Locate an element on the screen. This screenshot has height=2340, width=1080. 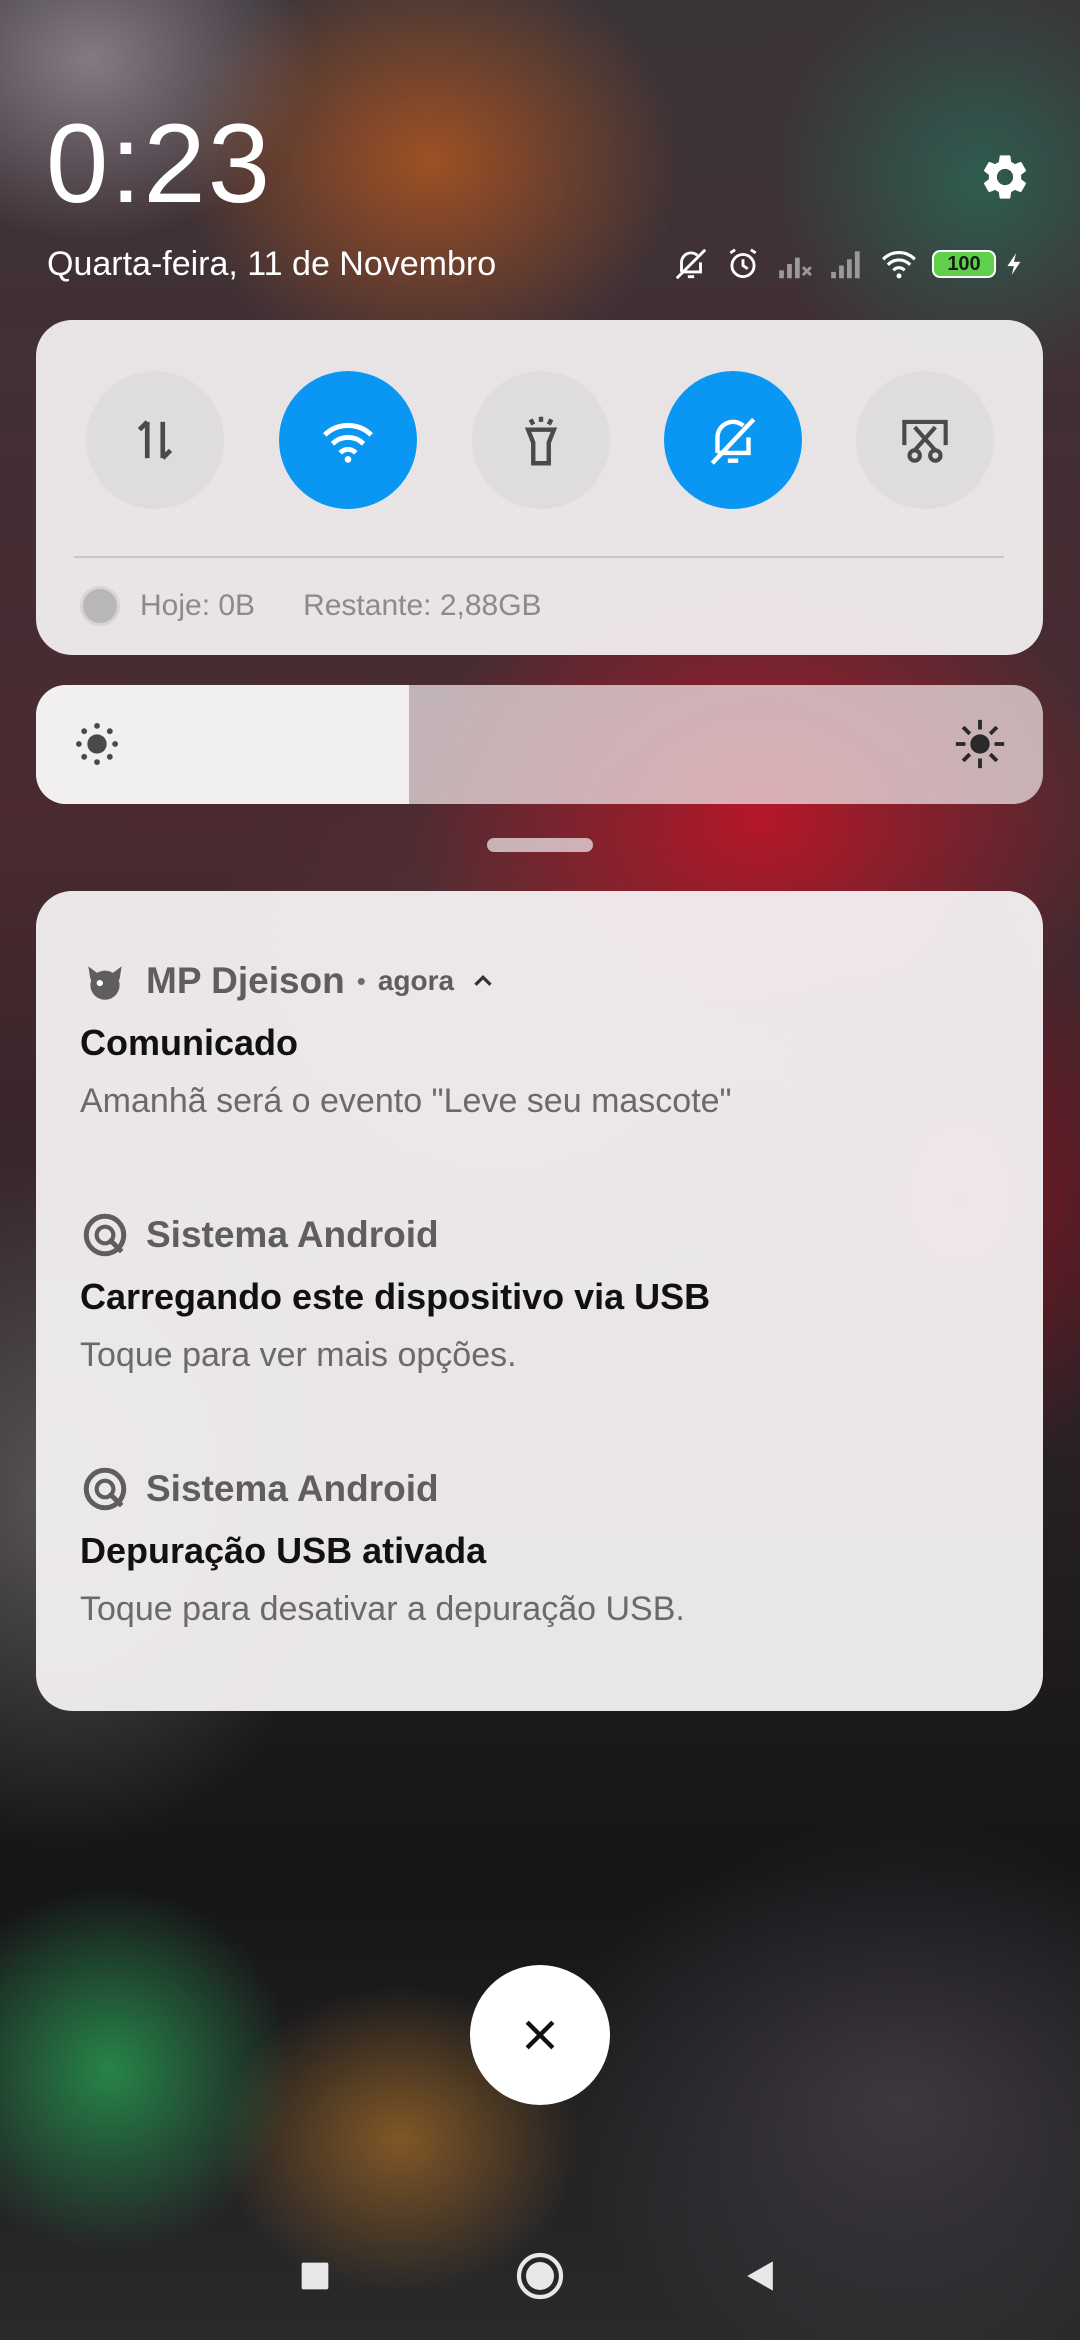
flashlight-toggle is located at coordinates (541, 440).